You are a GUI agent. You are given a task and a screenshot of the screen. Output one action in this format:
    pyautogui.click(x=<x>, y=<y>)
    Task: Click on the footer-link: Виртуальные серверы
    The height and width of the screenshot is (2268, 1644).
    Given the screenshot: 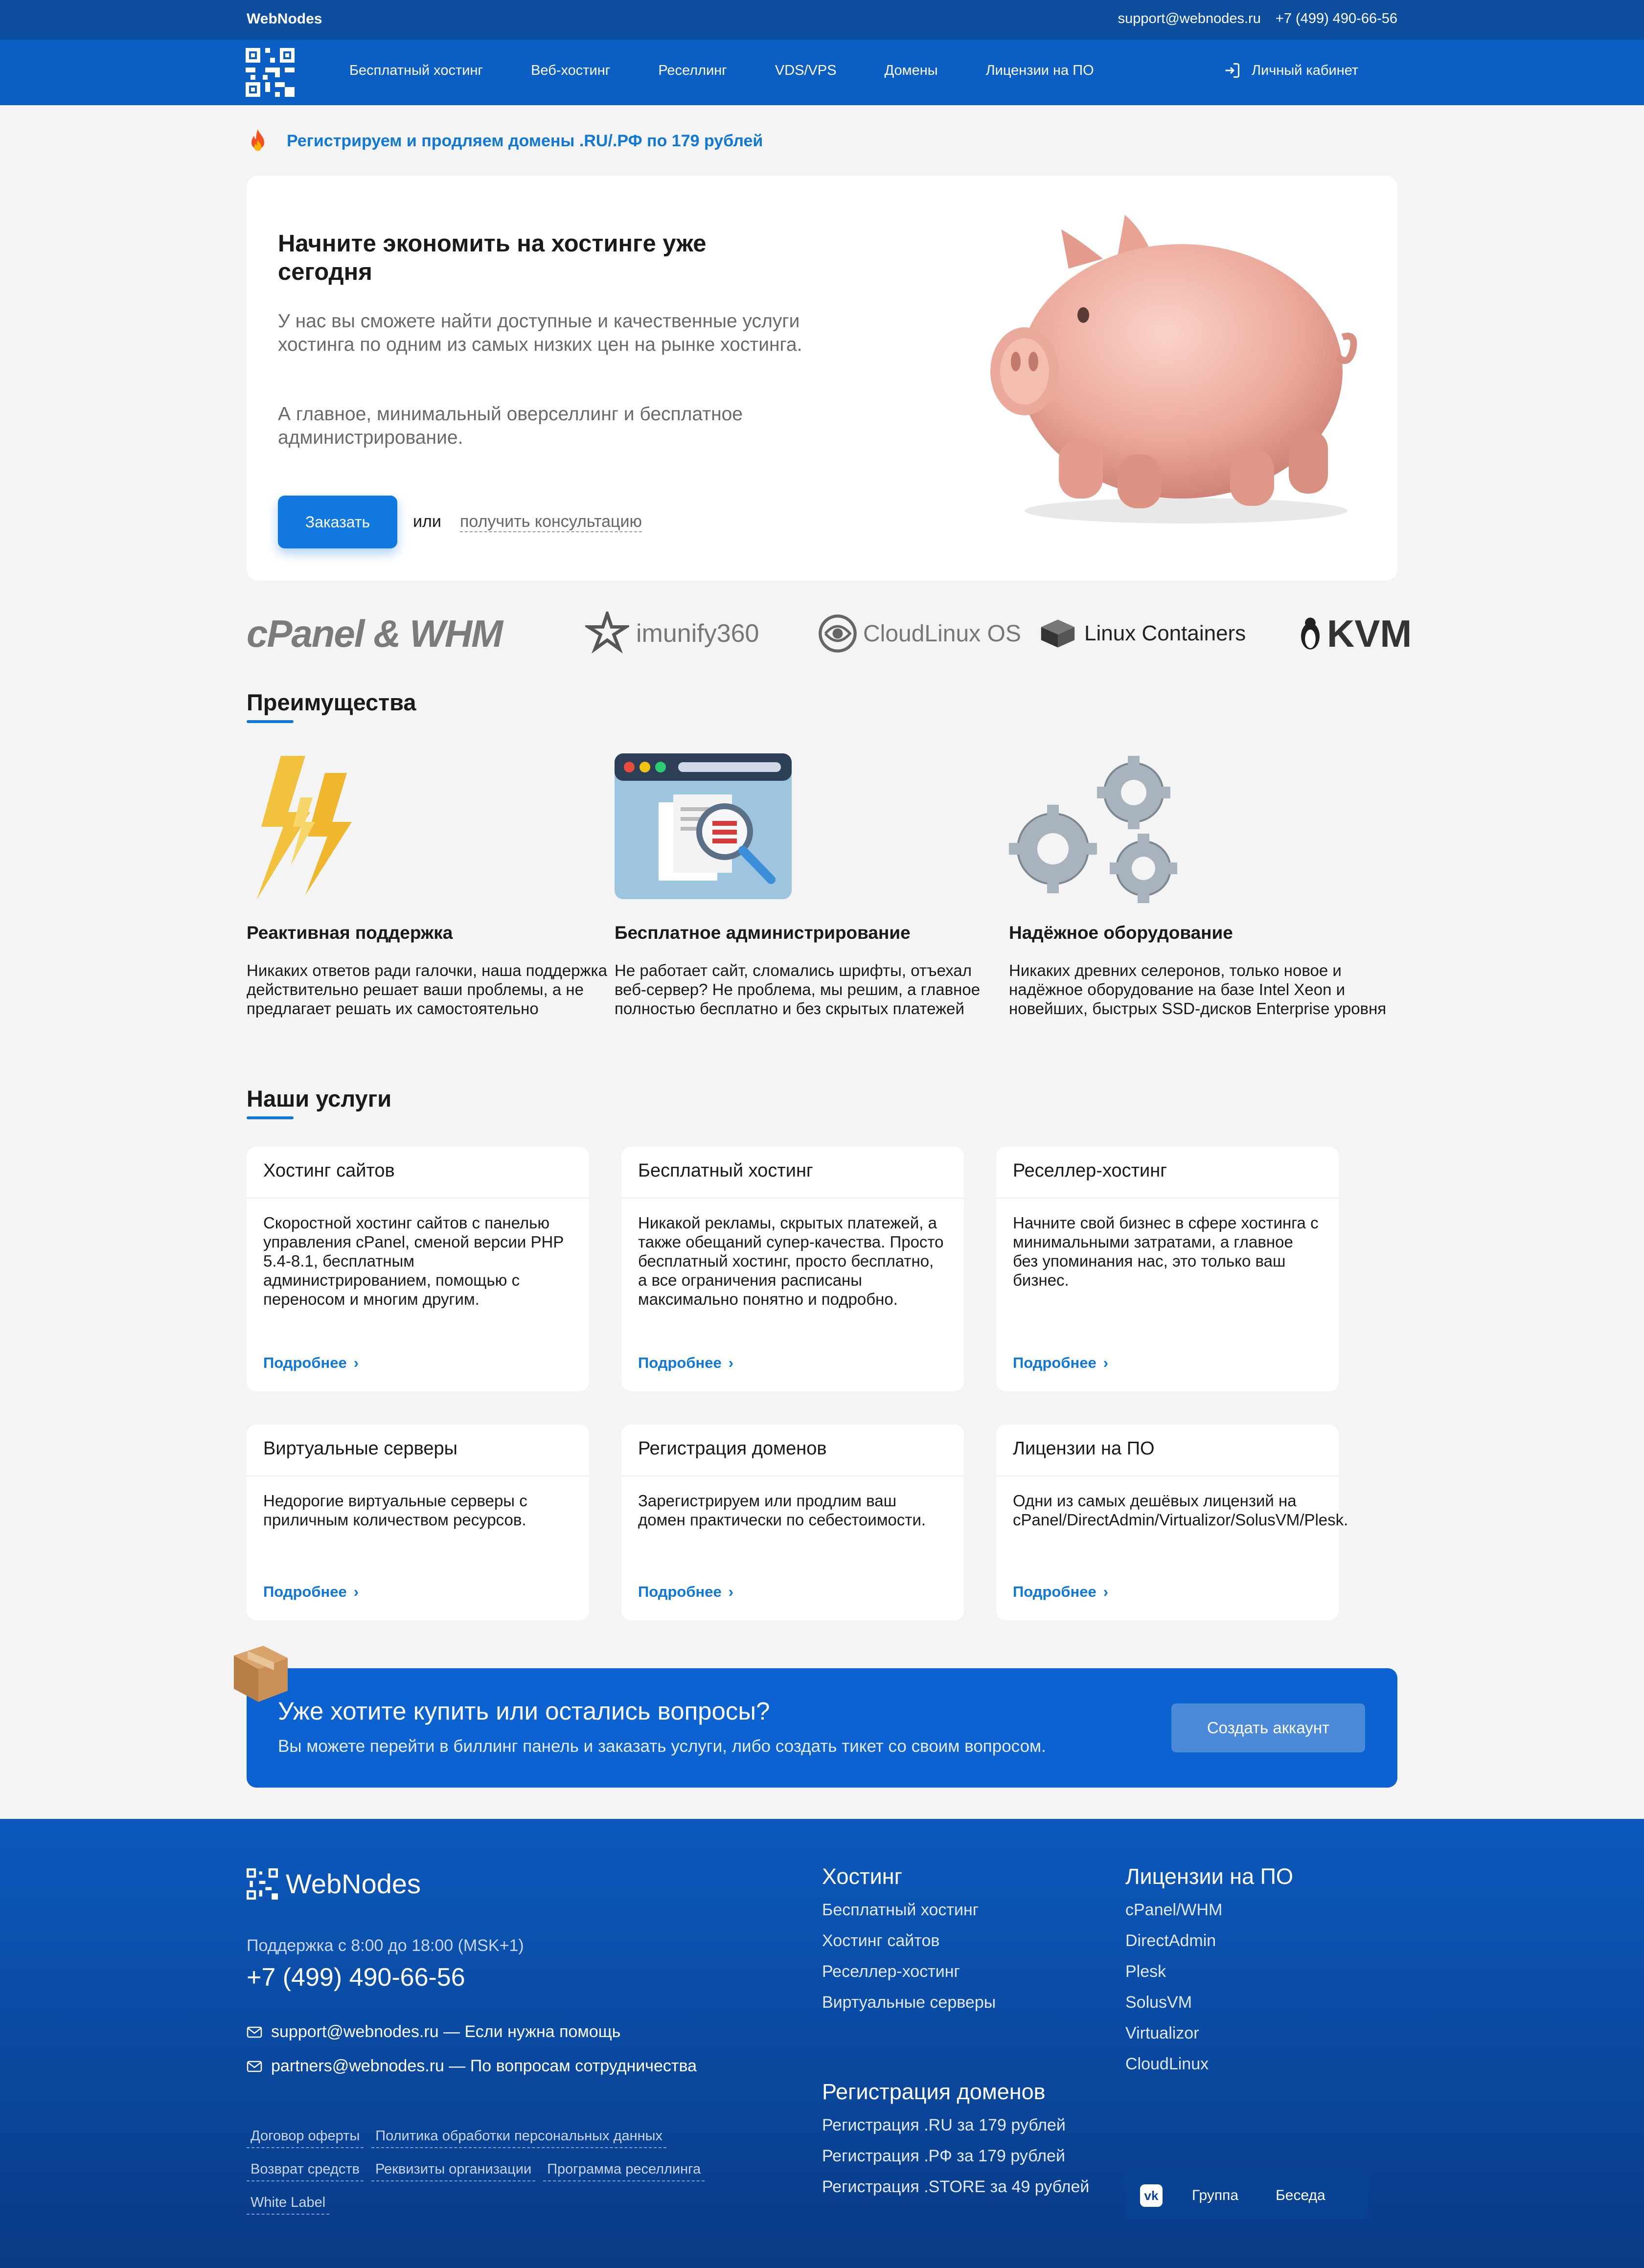 What is the action you would take?
    pyautogui.click(x=909, y=2002)
    